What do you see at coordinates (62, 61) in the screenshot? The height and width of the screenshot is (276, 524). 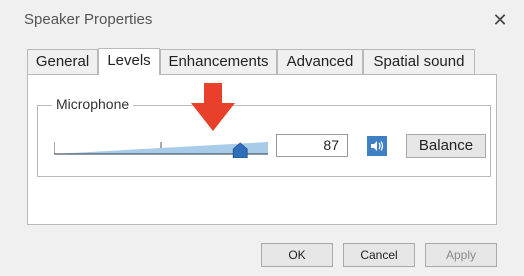 I see `tab-general: General` at bounding box center [62, 61].